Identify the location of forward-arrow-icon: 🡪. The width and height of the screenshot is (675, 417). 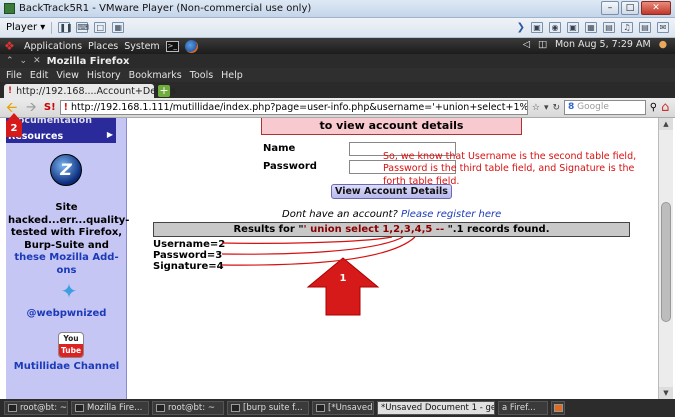
(33, 107).